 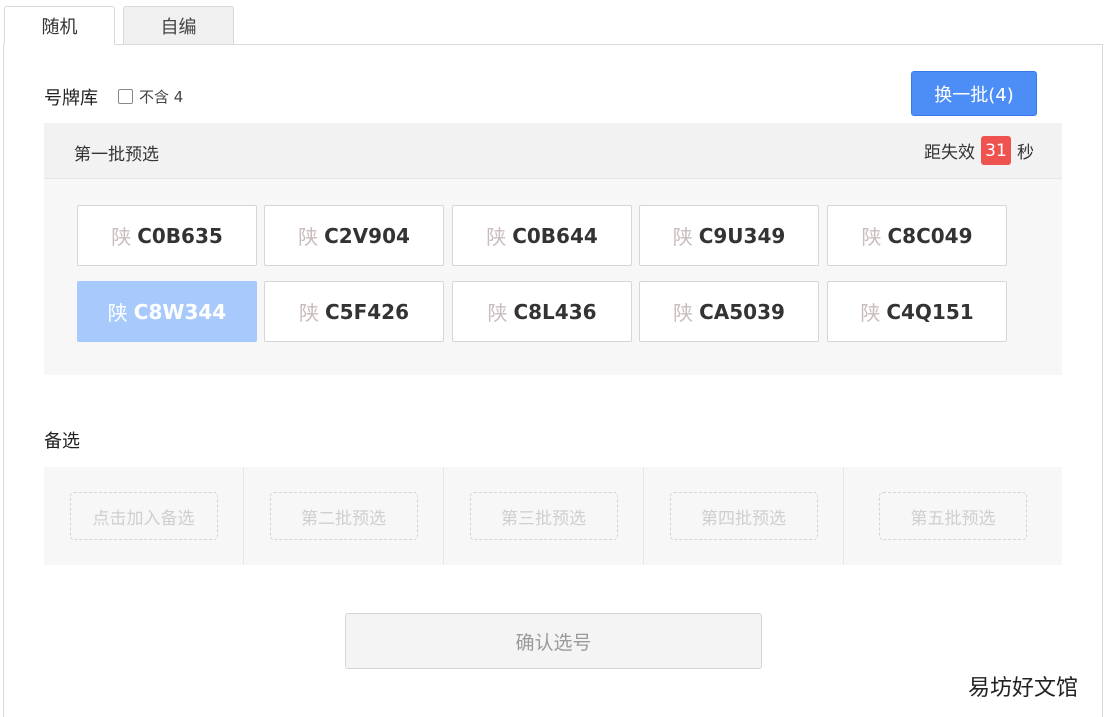 I want to click on plate-option: 陕 C8C049, so click(x=917, y=235).